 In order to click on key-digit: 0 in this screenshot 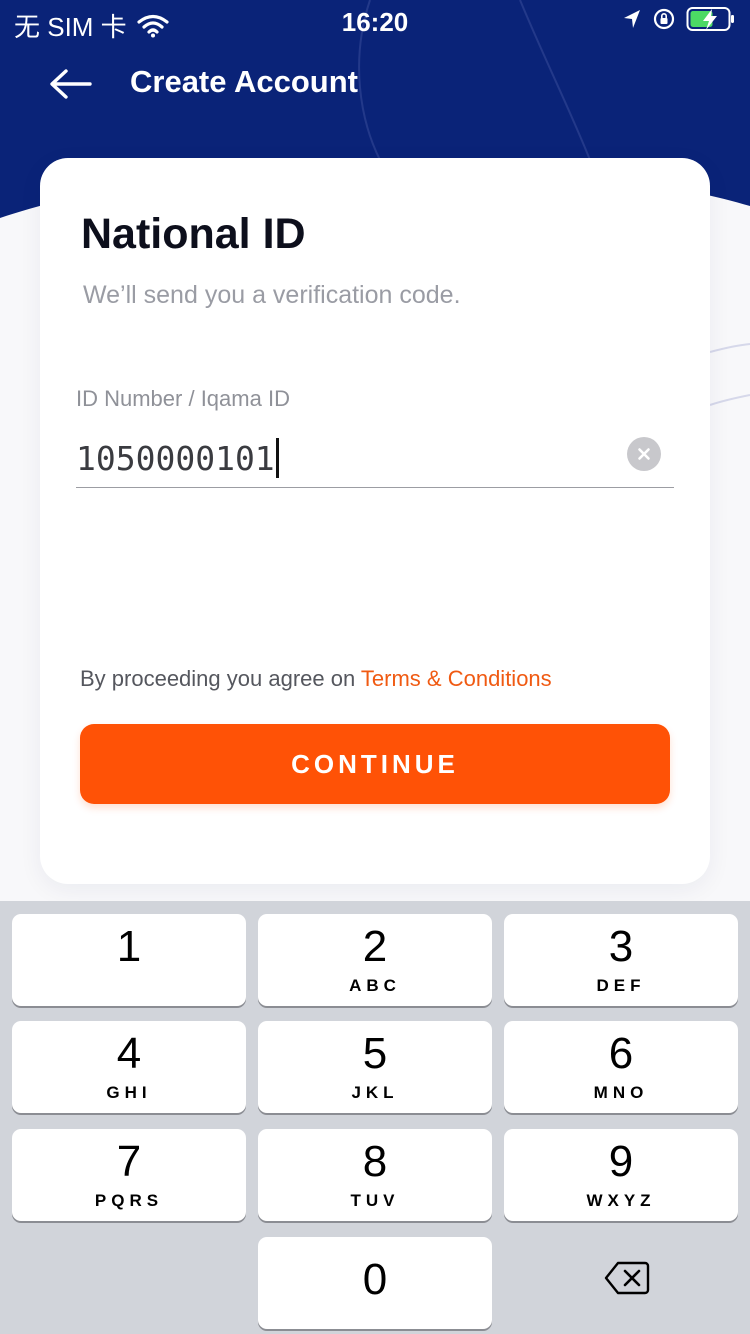, I will do `click(375, 1279)`.